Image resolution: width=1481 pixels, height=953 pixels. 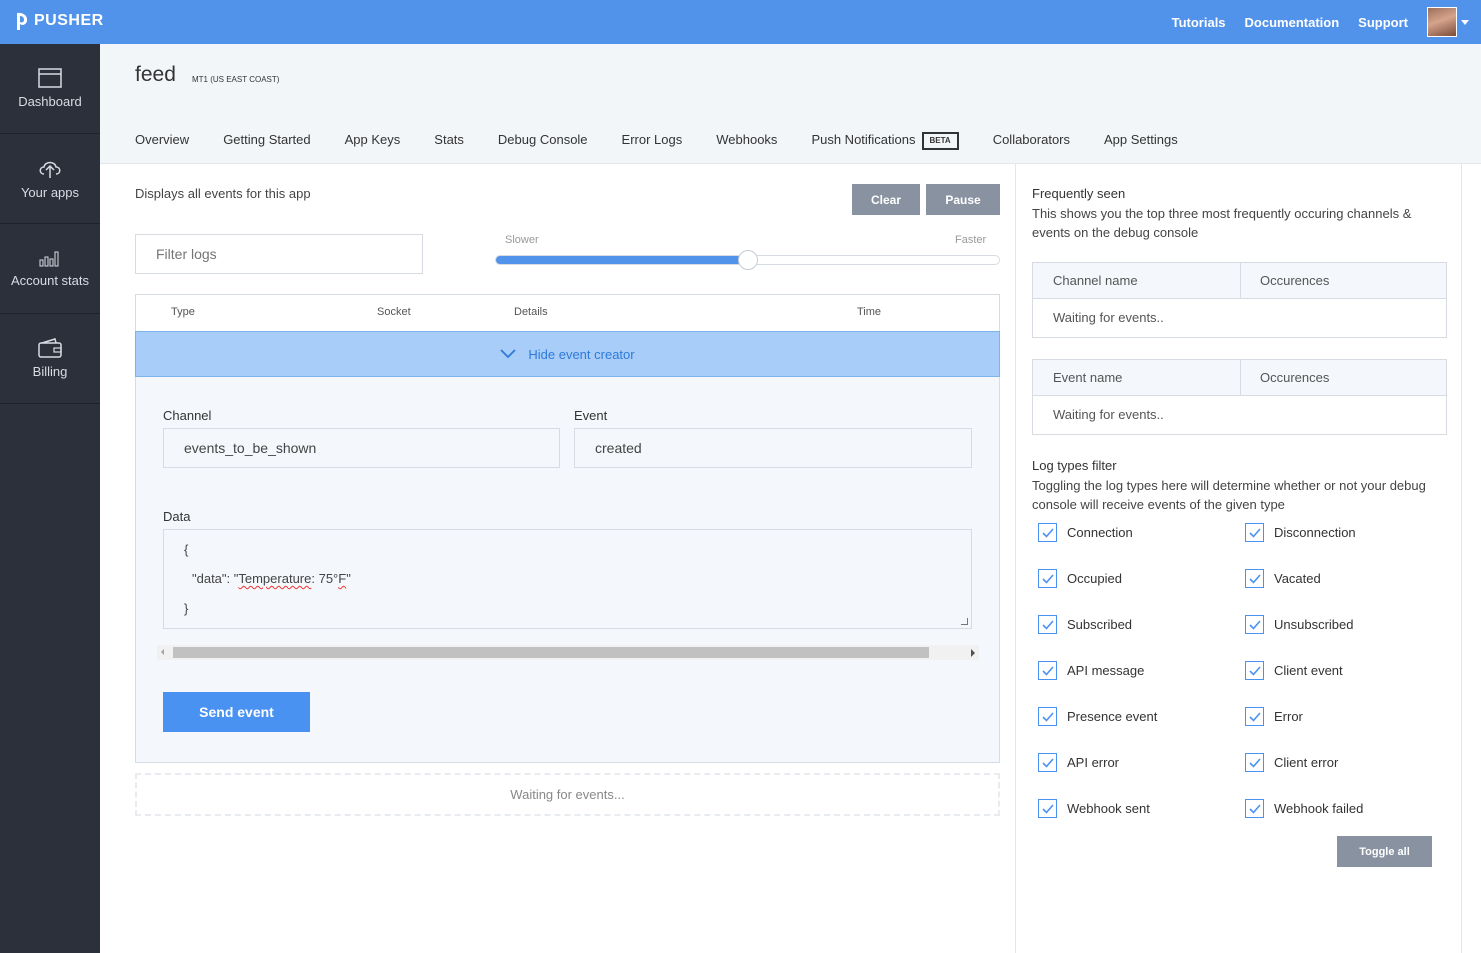 What do you see at coordinates (162, 652) in the screenshot?
I see `scroll-left-icon` at bounding box center [162, 652].